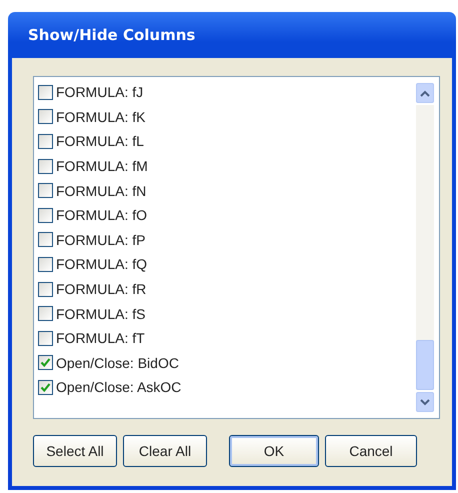  Describe the element at coordinates (75, 451) in the screenshot. I see `select-all-button: Select All` at that location.